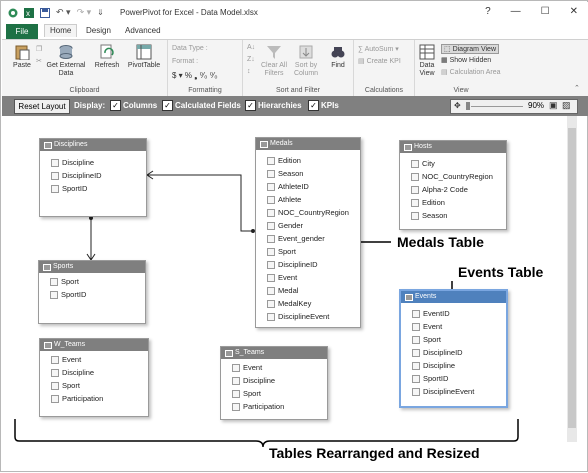  I want to click on table-header-hosts: Hosts, so click(453, 147).